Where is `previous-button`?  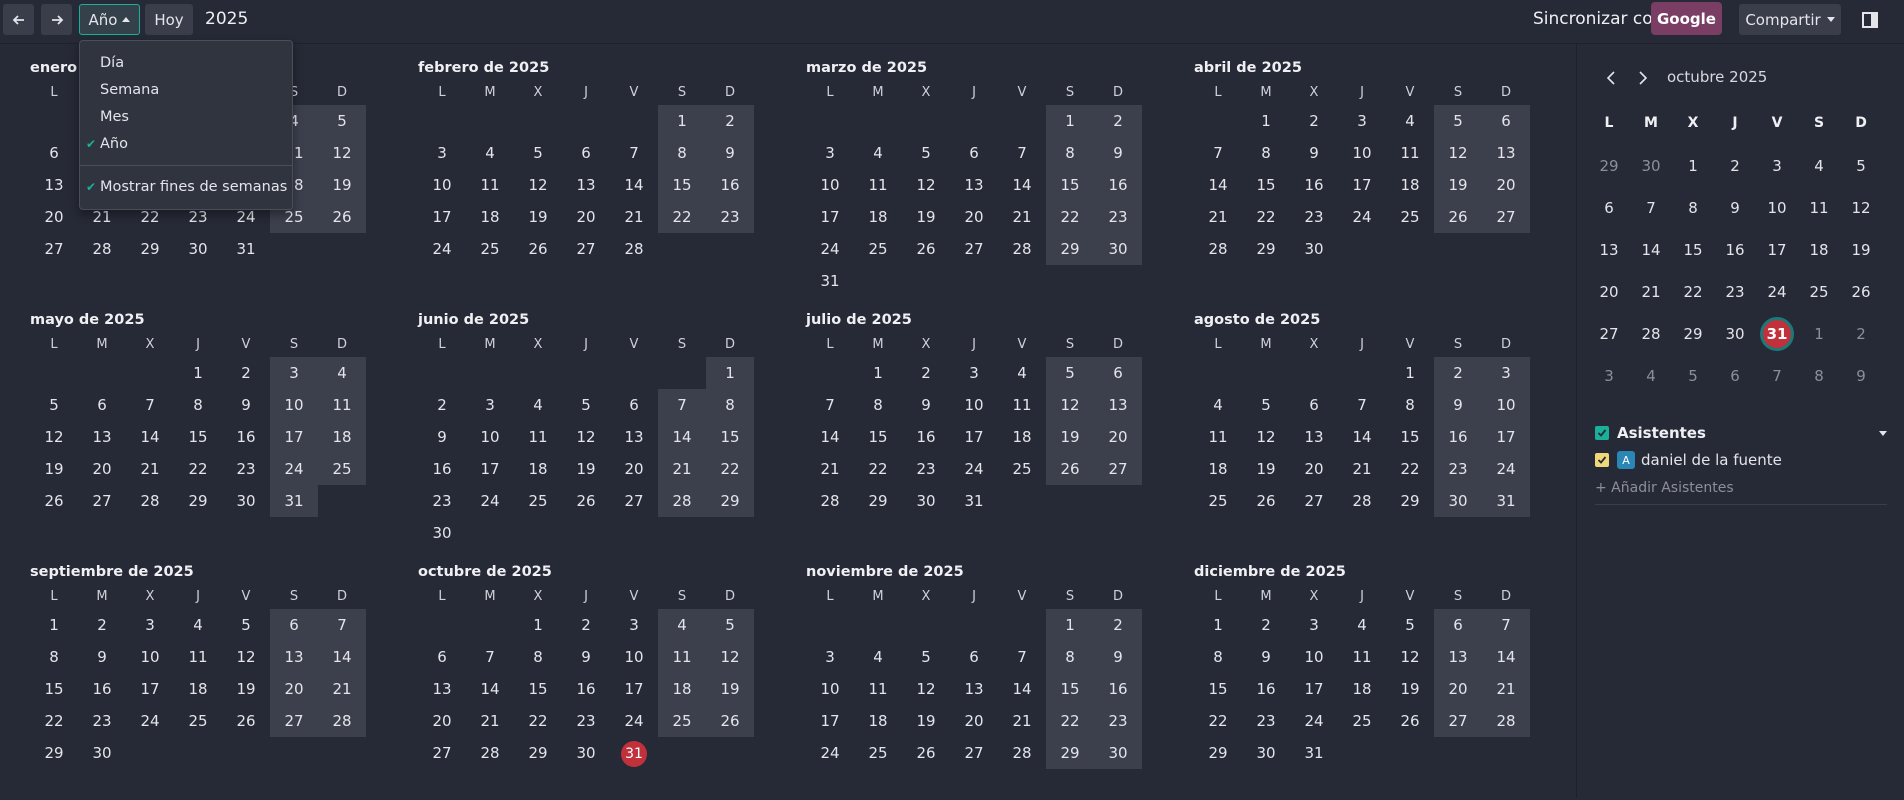 previous-button is located at coordinates (18, 19).